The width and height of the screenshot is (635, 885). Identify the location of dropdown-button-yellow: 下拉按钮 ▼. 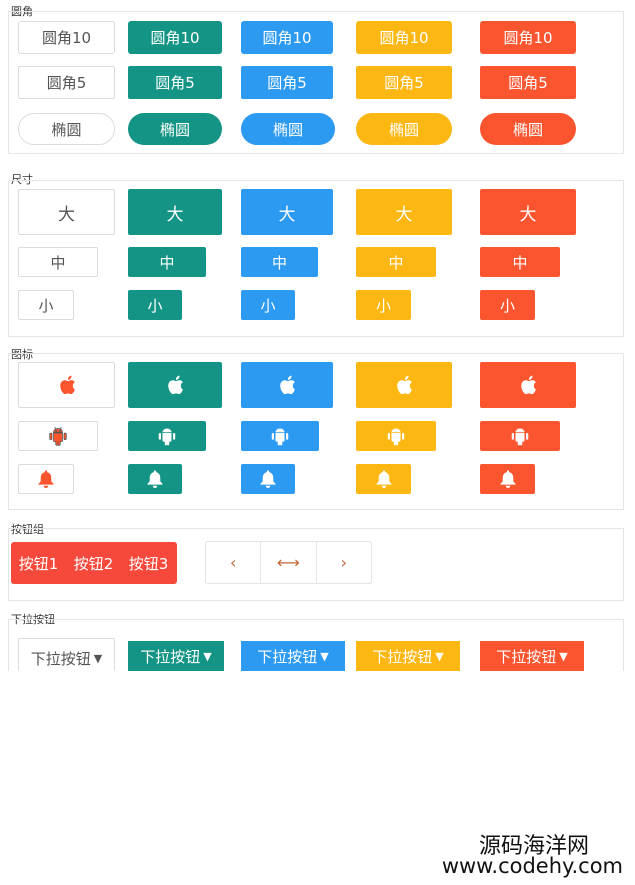
(408, 656).